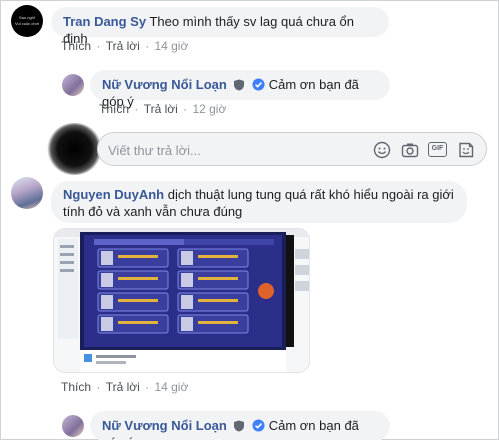 This screenshot has width=499, height=440. I want to click on gif-label: GIF, so click(437, 148).